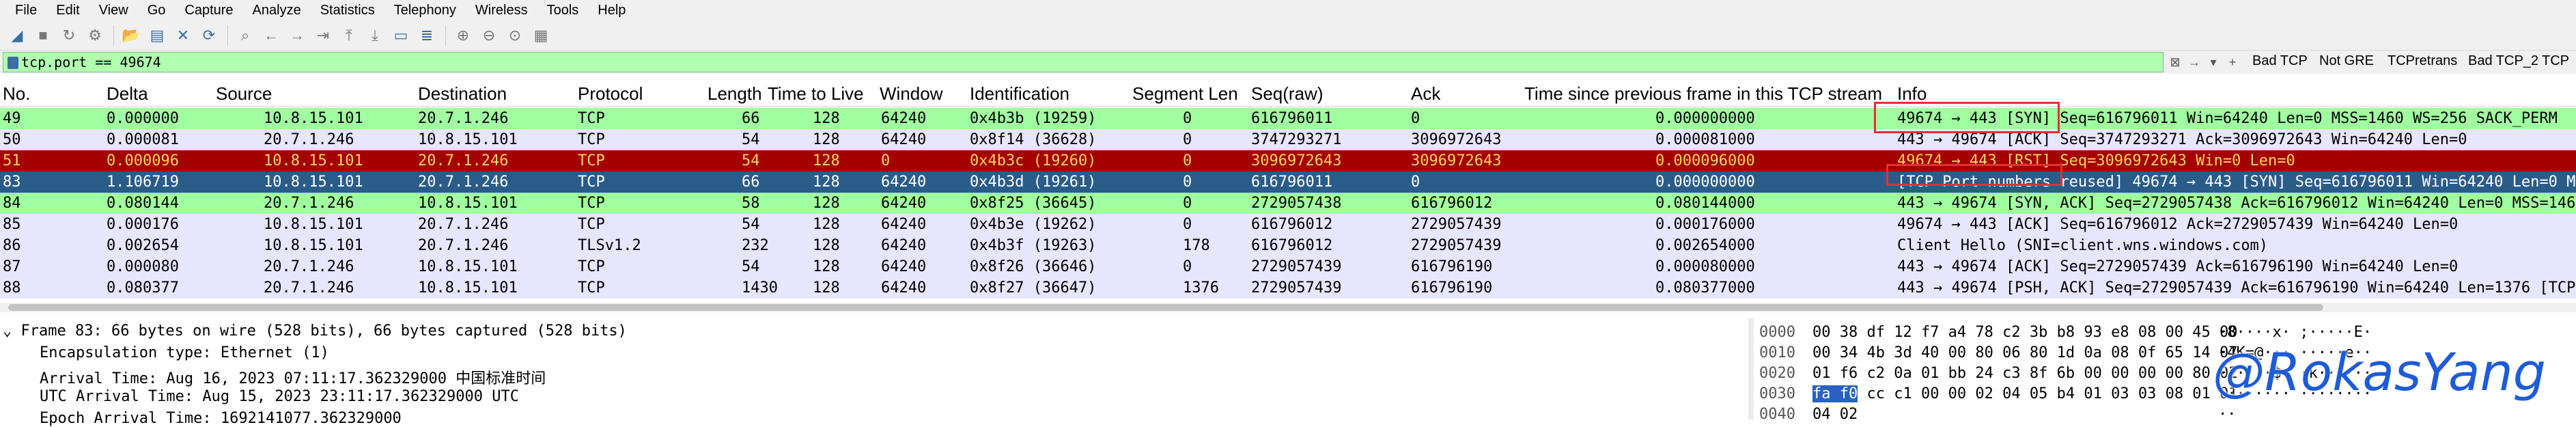  What do you see at coordinates (816, 94) in the screenshot?
I see `col-header-ttl: Time to Live` at bounding box center [816, 94].